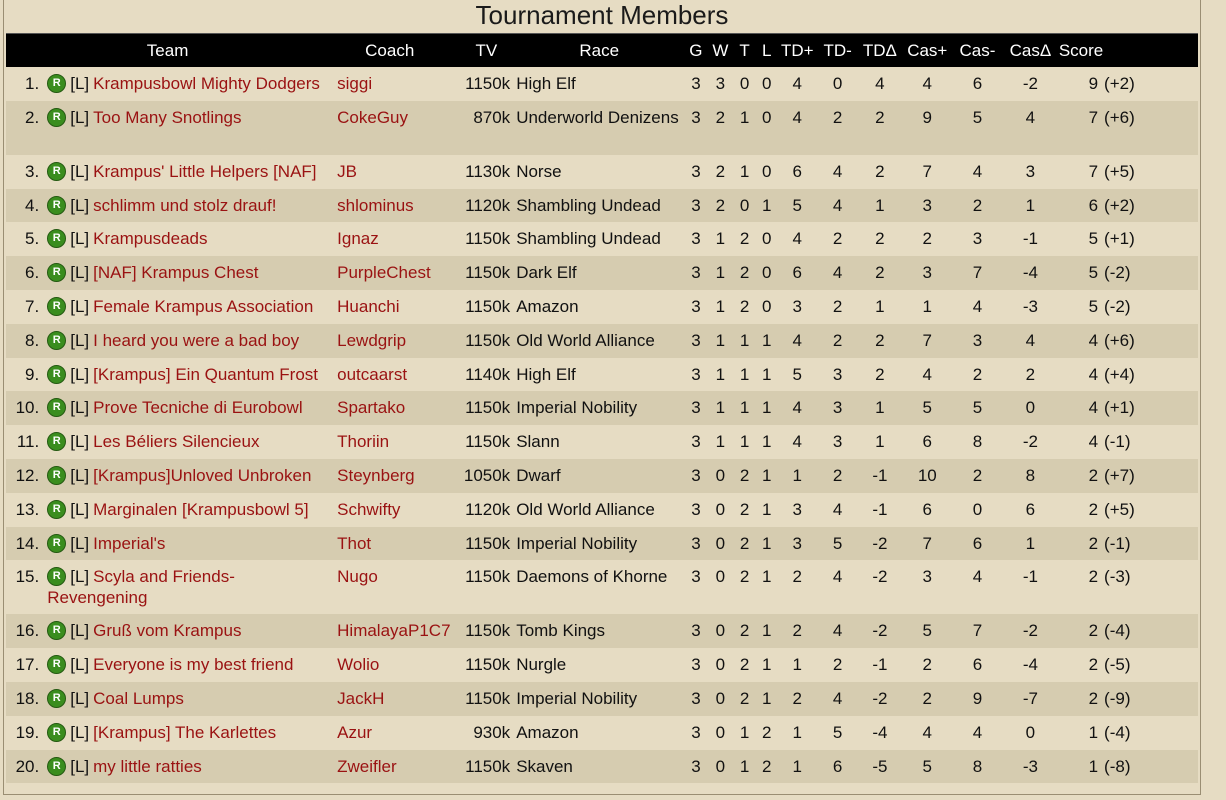  What do you see at coordinates (368, 509) in the screenshot?
I see `coach-link: Schwifty` at bounding box center [368, 509].